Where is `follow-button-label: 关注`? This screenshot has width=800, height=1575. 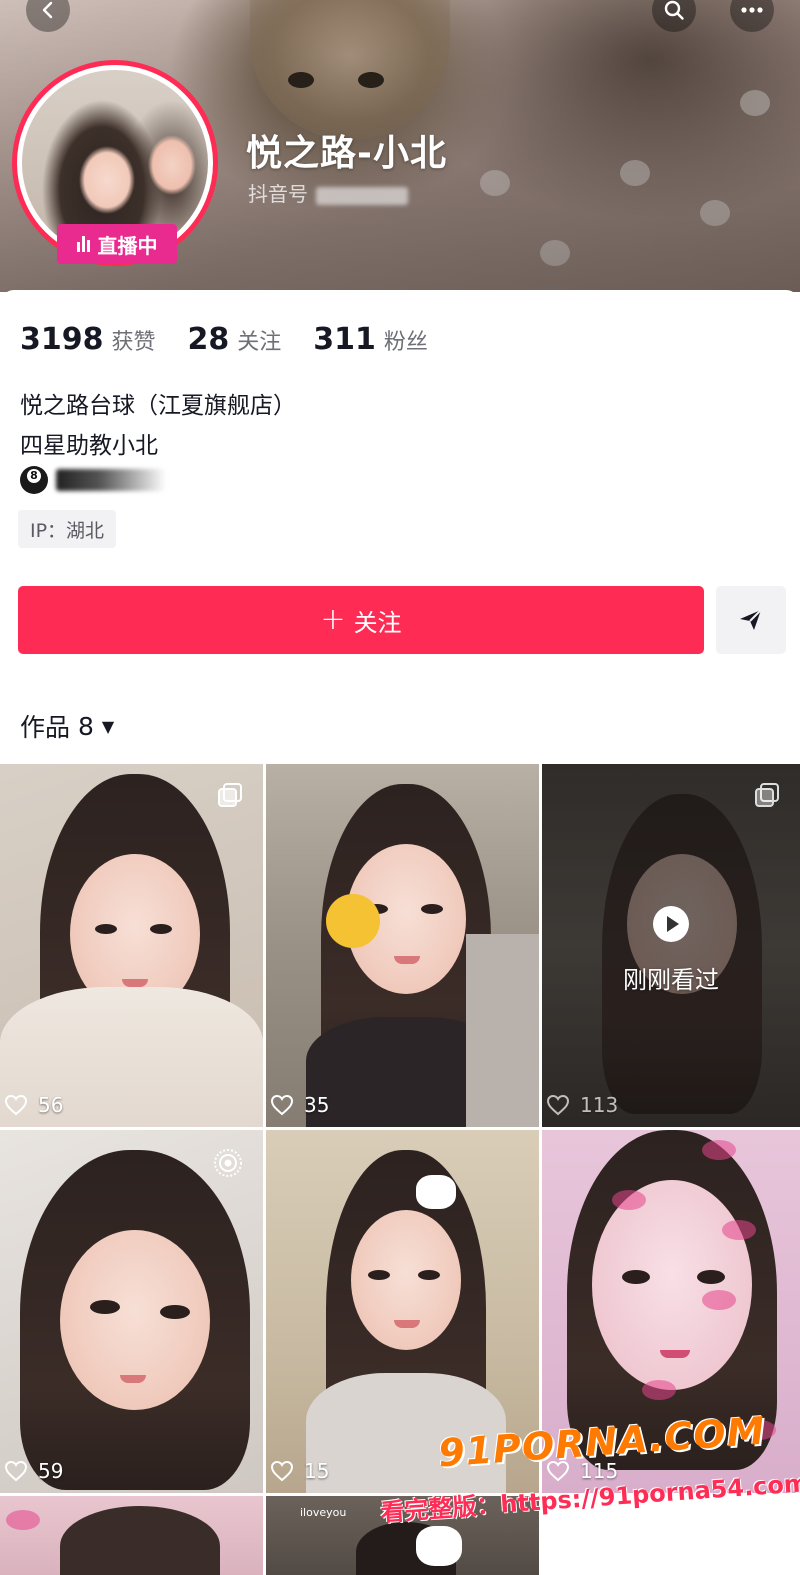
follow-button-label: 关注 is located at coordinates (377, 622).